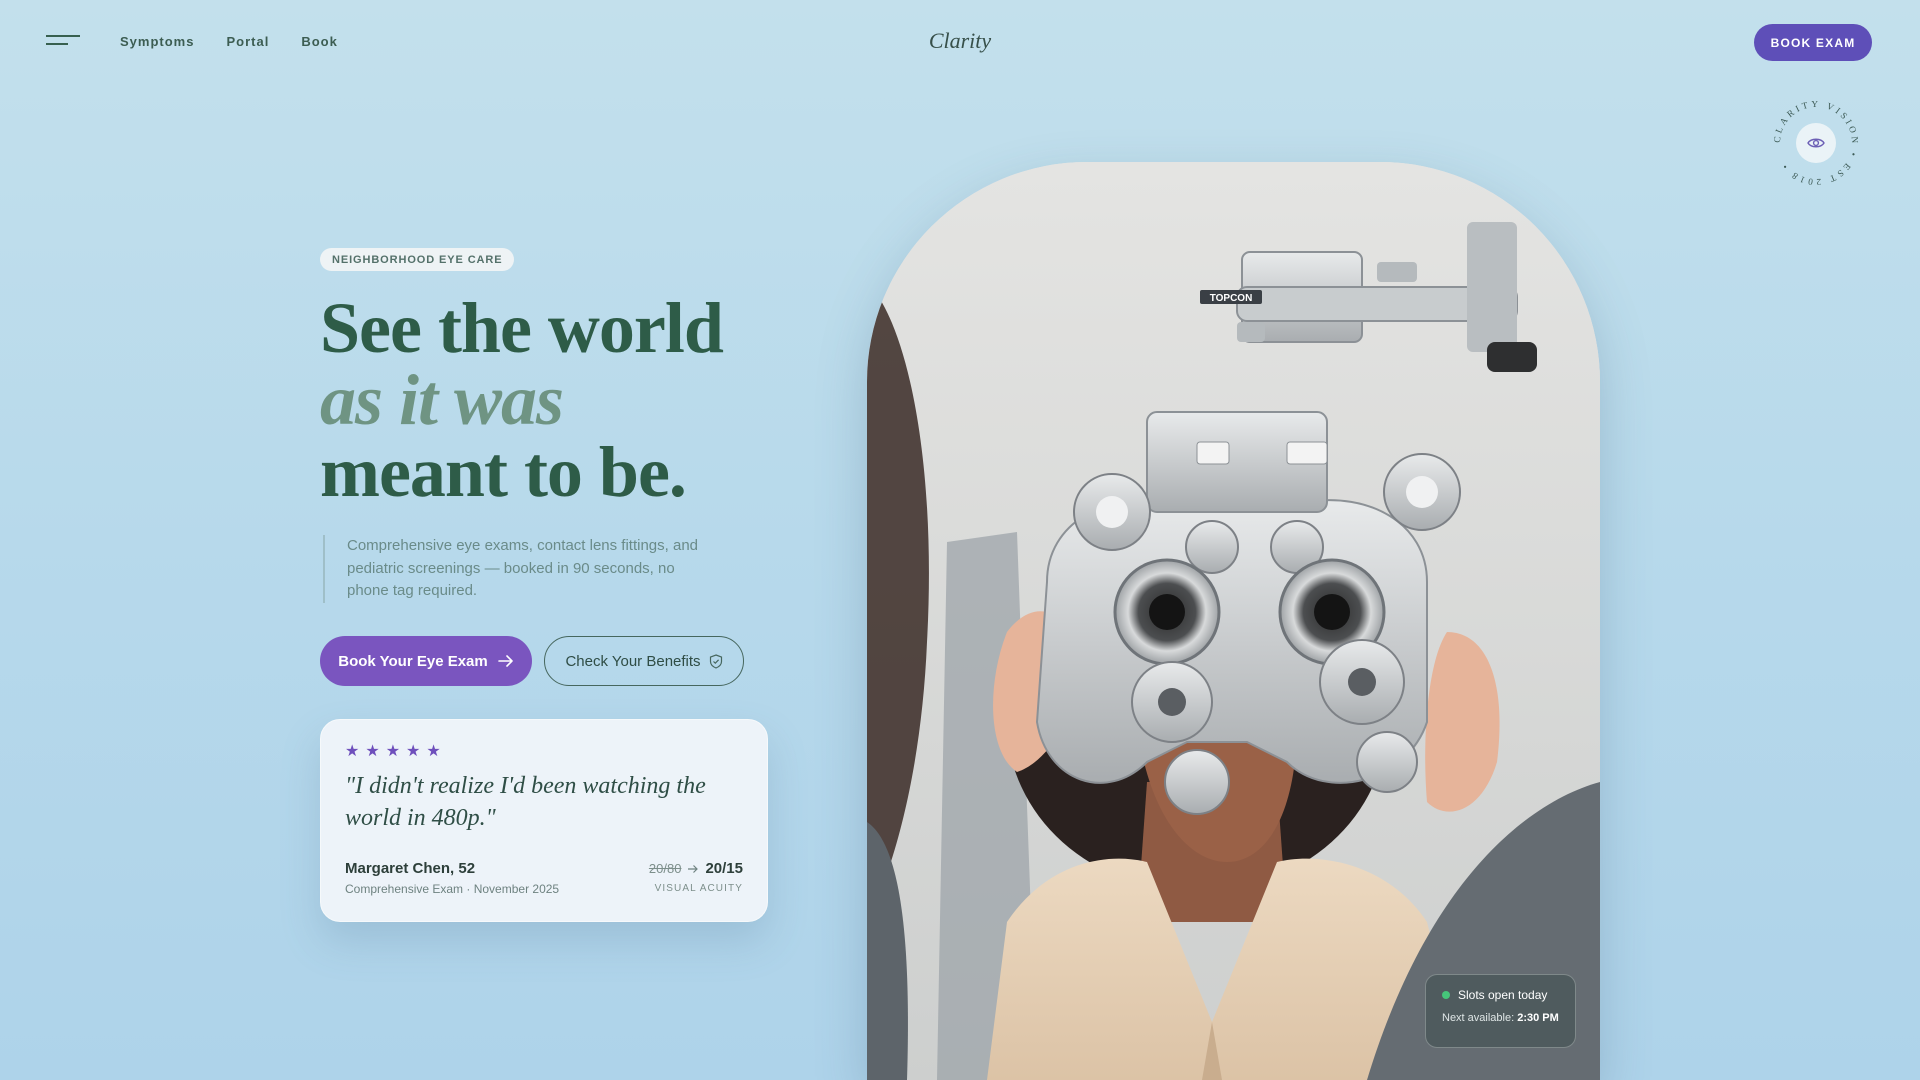 Image resolution: width=1920 pixels, height=1080 pixels. I want to click on book-your-eye-exam-button: Book Your Eye Exam, so click(426, 661).